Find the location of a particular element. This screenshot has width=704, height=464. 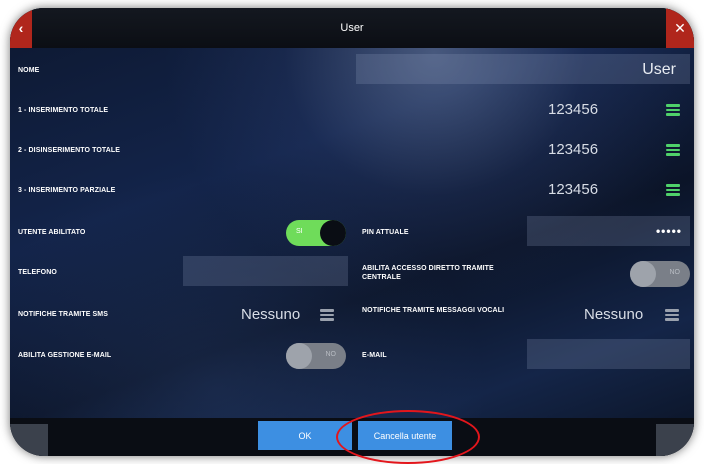

utente-abilitato-label: UTENTE ABILITATO is located at coordinates (52, 232).